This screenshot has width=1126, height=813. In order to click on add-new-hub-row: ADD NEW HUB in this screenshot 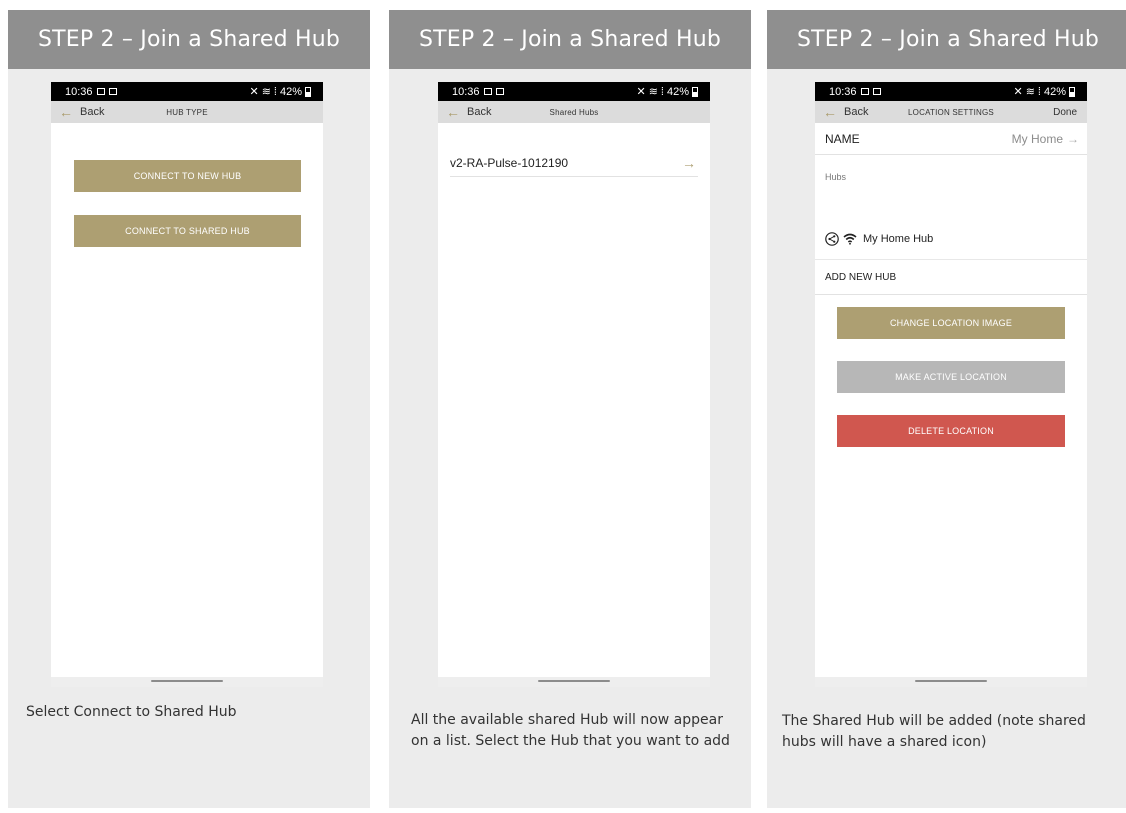, I will do `click(951, 278)`.